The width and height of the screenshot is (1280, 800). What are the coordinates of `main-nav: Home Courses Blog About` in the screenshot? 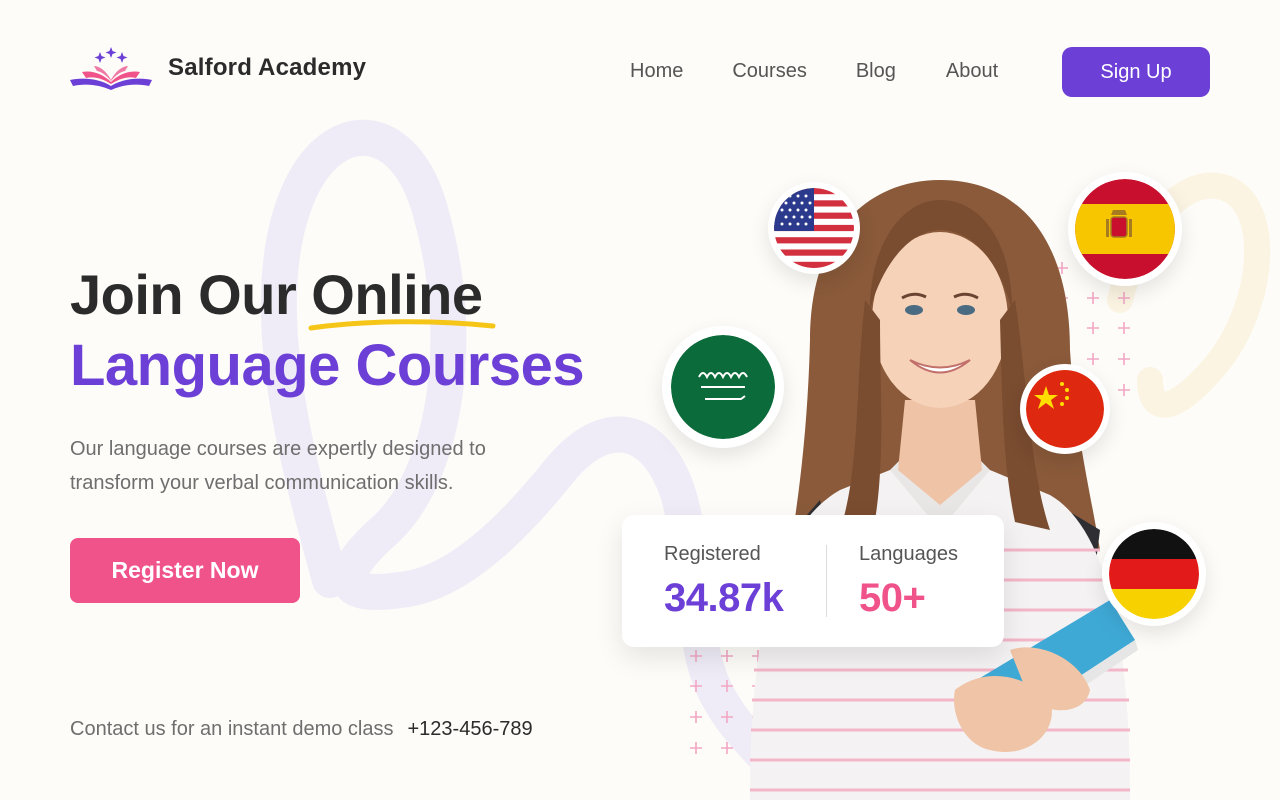 It's located at (814, 71).